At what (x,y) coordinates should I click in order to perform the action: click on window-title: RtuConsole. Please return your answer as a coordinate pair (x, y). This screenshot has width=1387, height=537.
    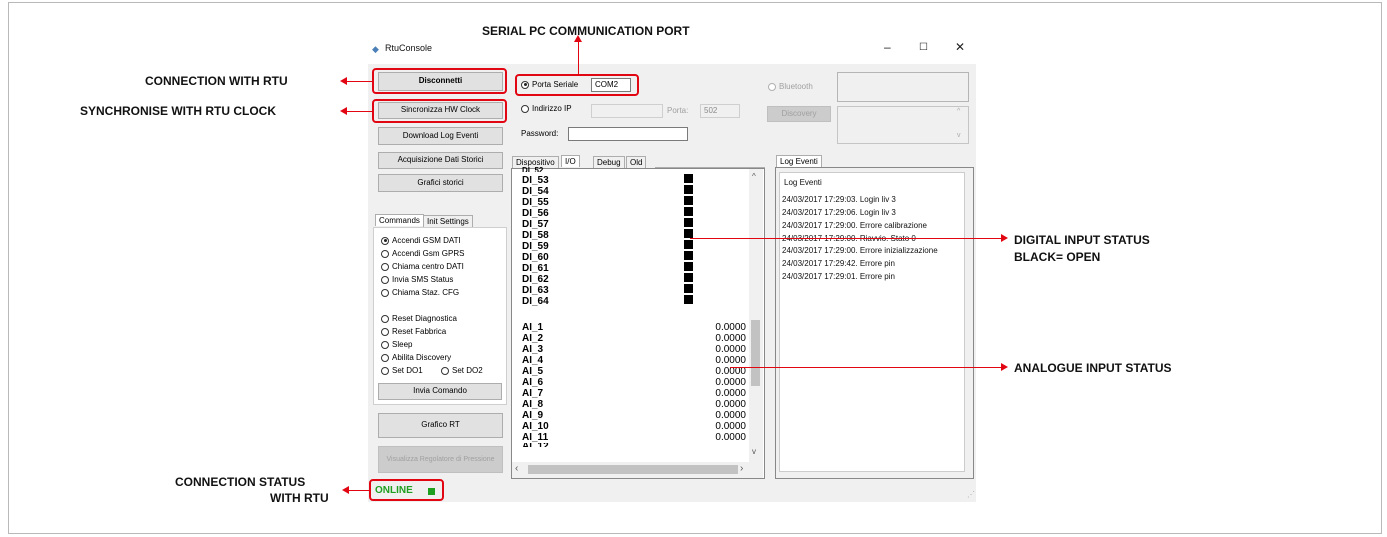
    Looking at the image, I should click on (409, 48).